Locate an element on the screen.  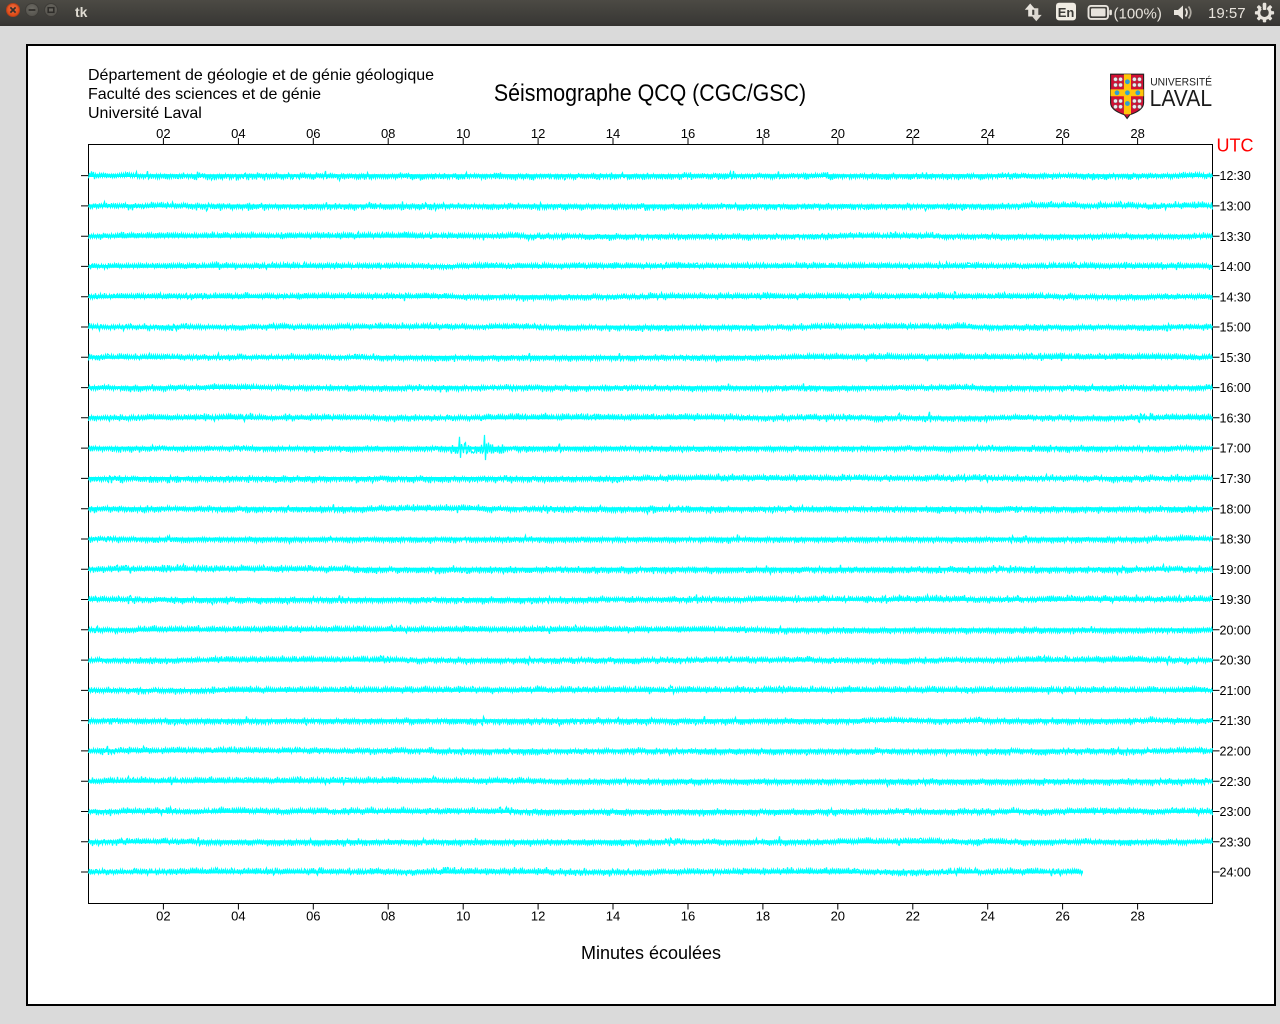
svg-text: 19:57 is located at coordinates (1227, 13).